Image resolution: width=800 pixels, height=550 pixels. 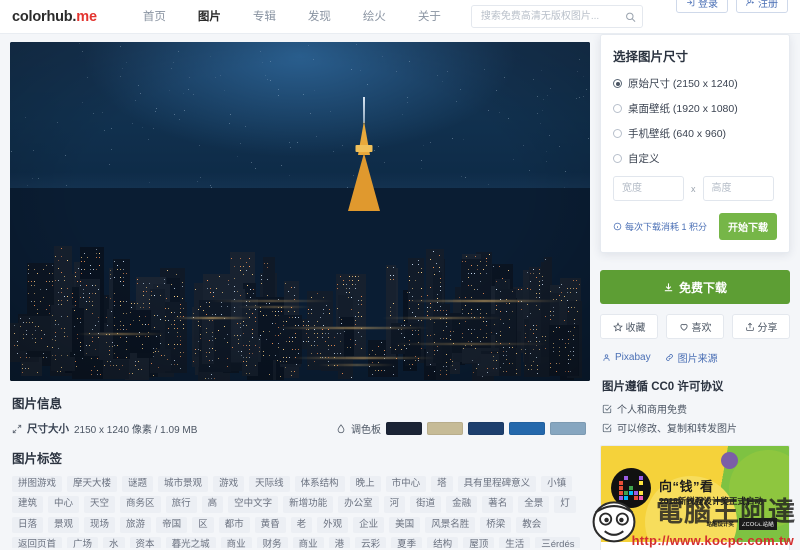 I want to click on nav-link-images: 图片, so click(x=209, y=17).